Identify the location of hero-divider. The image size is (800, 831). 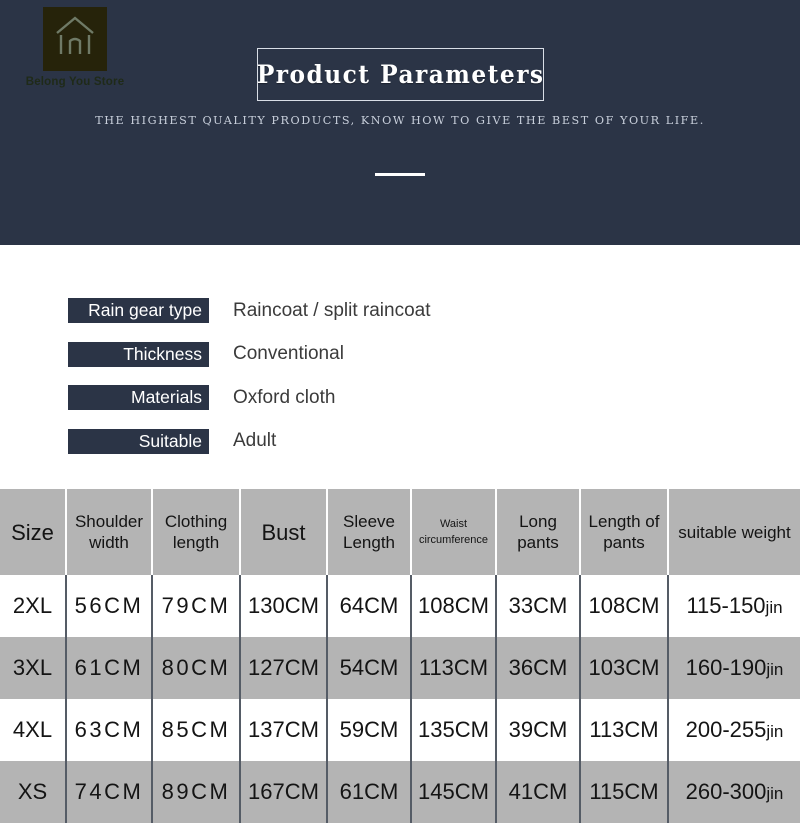
(400, 174).